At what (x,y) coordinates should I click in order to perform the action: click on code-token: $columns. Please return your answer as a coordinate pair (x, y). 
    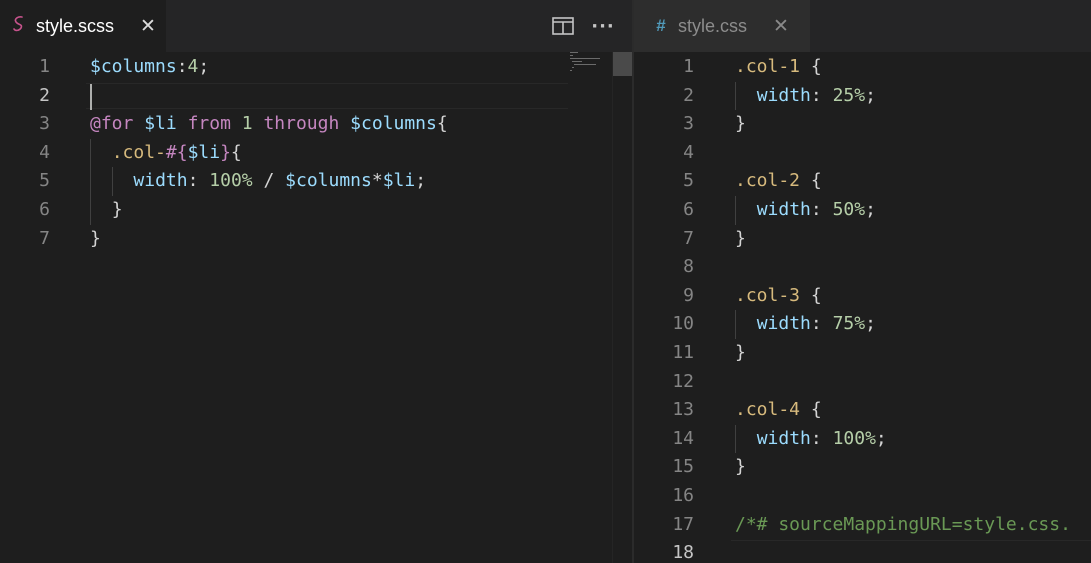
    Looking at the image, I should click on (393, 124).